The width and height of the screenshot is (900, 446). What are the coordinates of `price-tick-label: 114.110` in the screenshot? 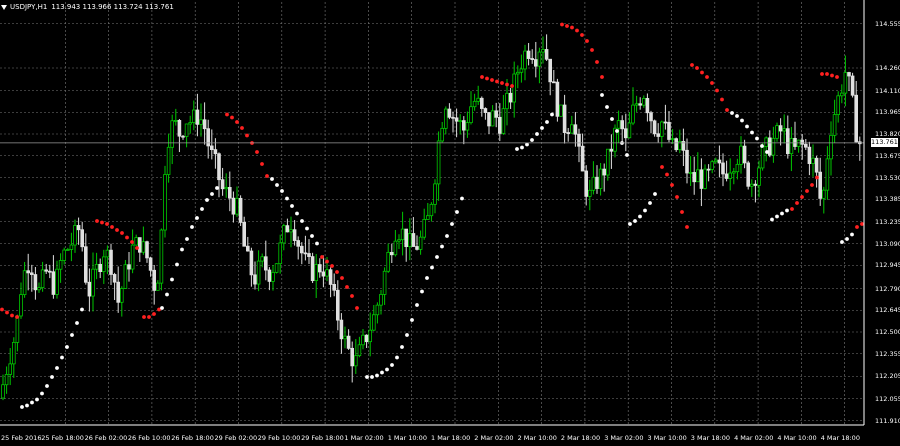 It's located at (887, 90).